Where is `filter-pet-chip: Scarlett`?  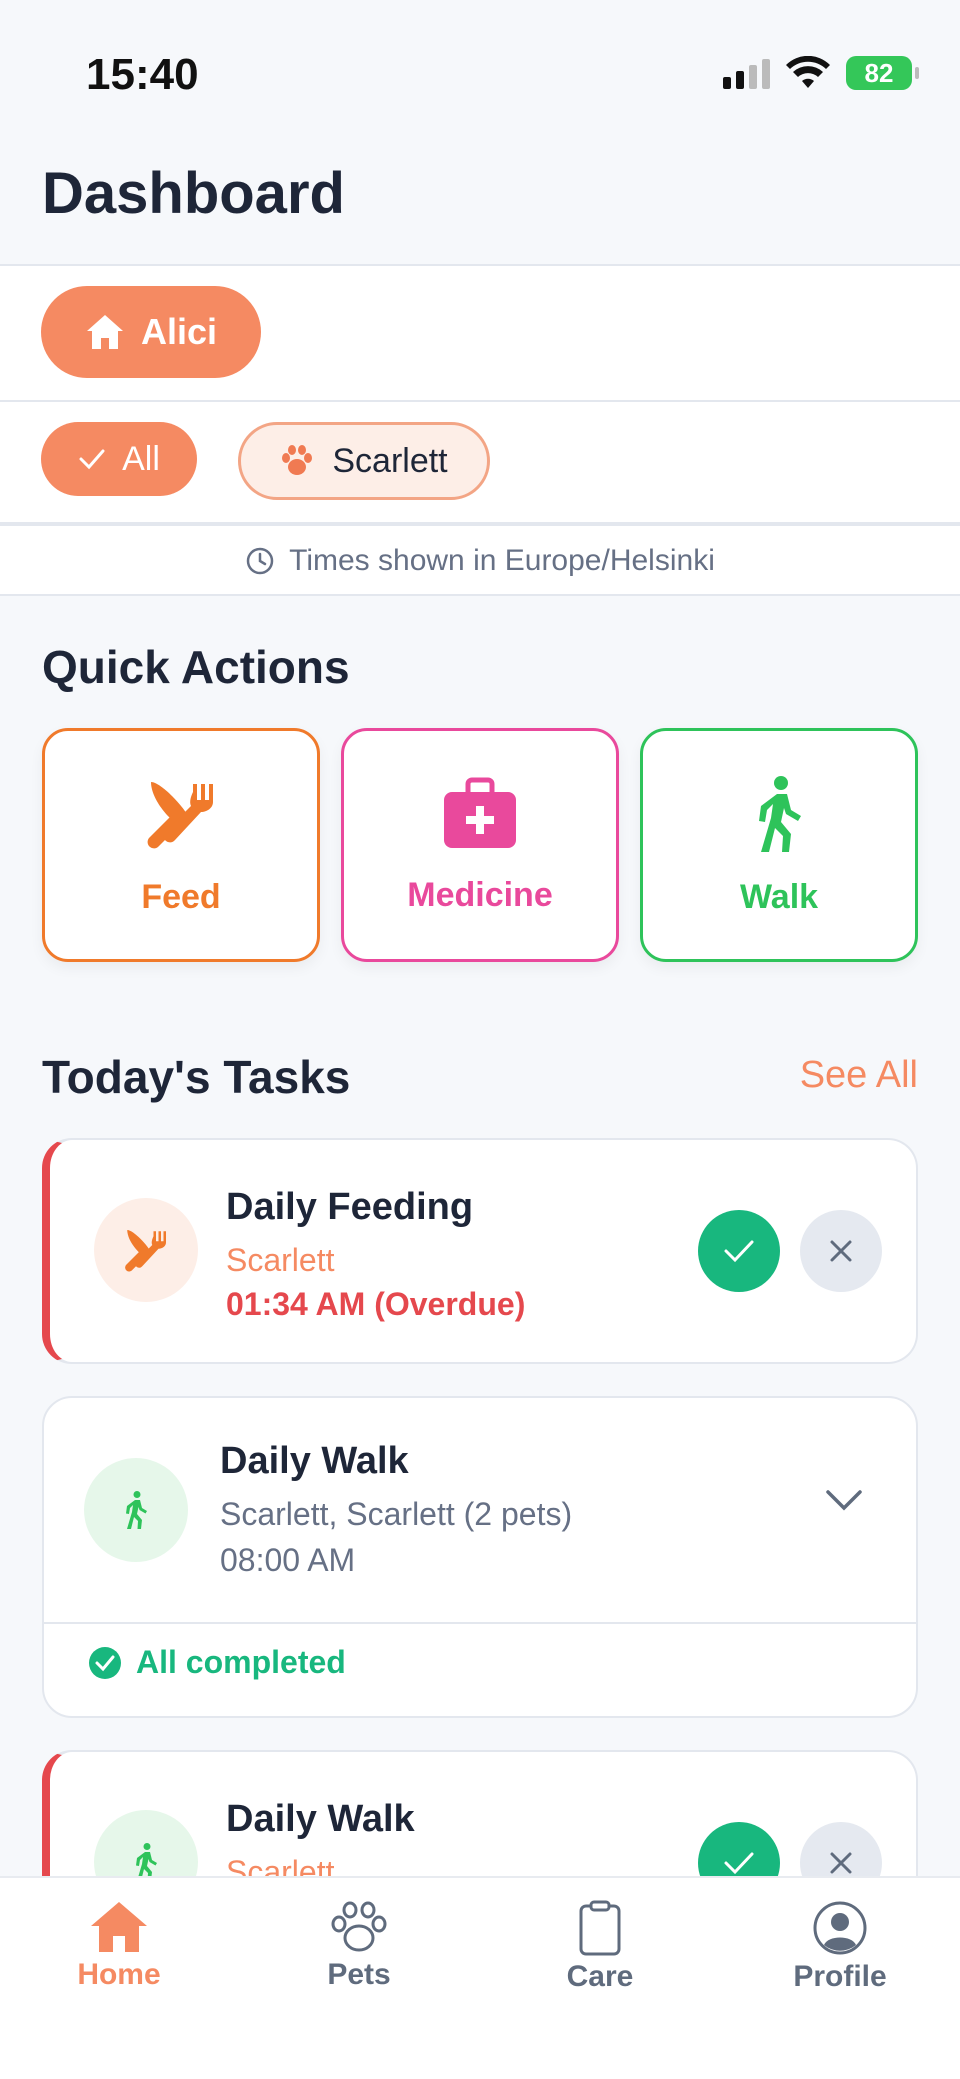
filter-pet-chip: Scarlett is located at coordinates (364, 461).